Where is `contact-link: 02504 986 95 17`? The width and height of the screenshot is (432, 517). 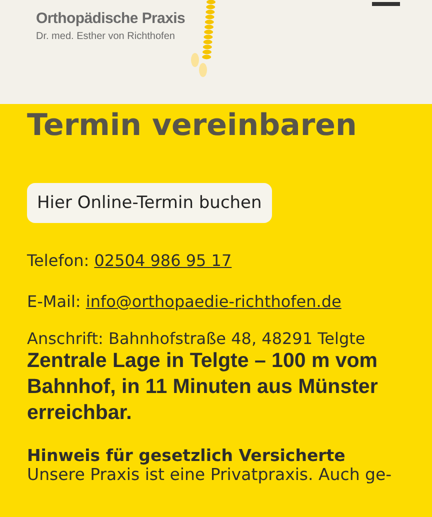
contact-link: 02504 986 95 17 is located at coordinates (163, 260).